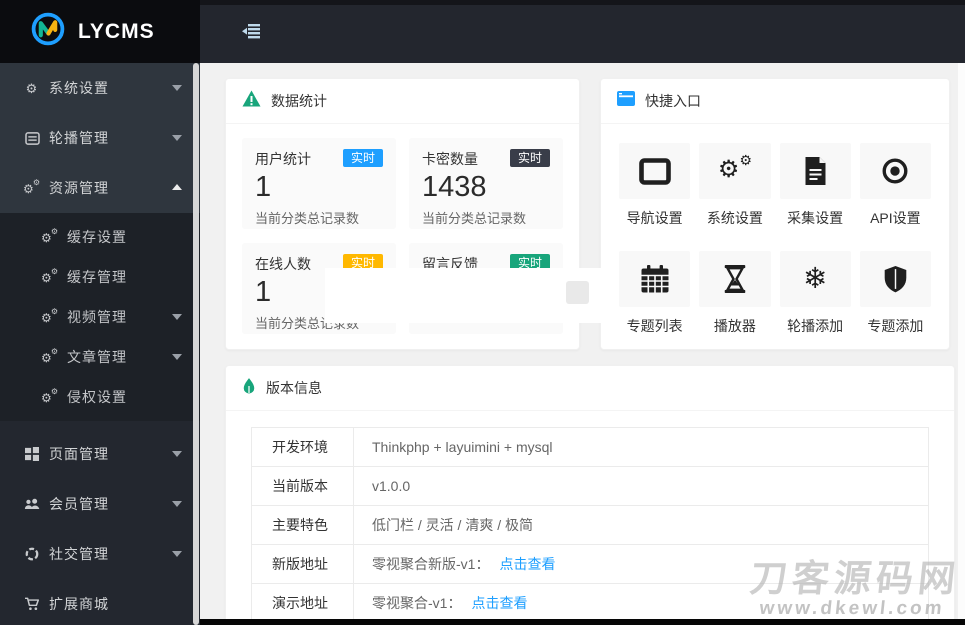 Image resolution: width=965 pixels, height=625 pixels. I want to click on row-label: 新版地址, so click(303, 564).